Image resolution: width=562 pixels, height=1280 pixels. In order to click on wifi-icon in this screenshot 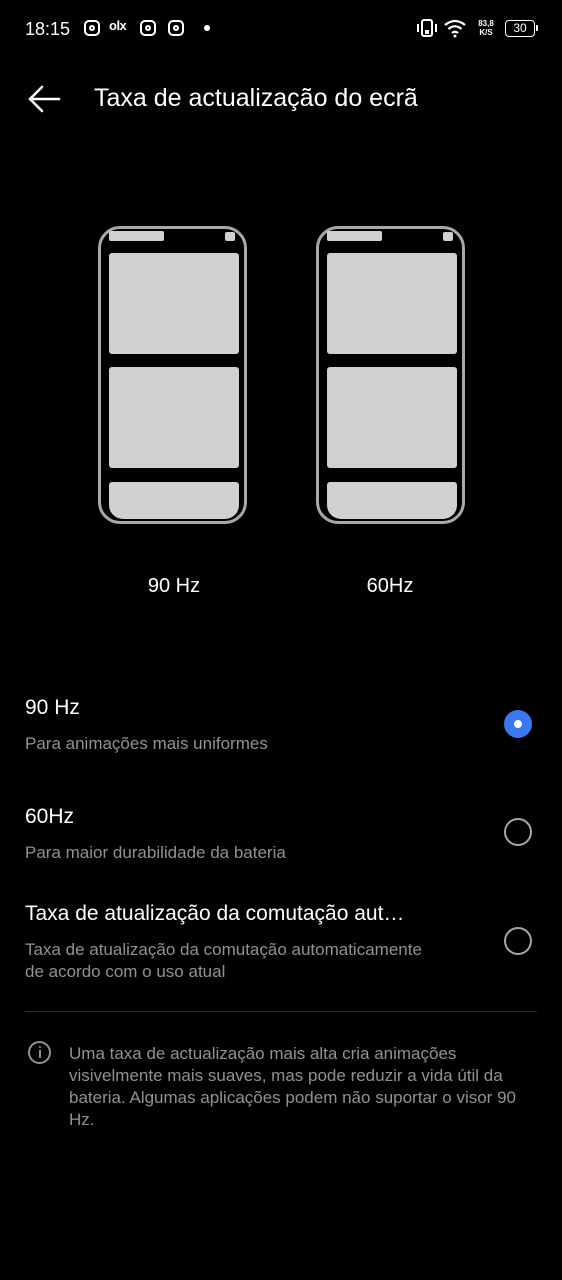, I will do `click(455, 28)`.